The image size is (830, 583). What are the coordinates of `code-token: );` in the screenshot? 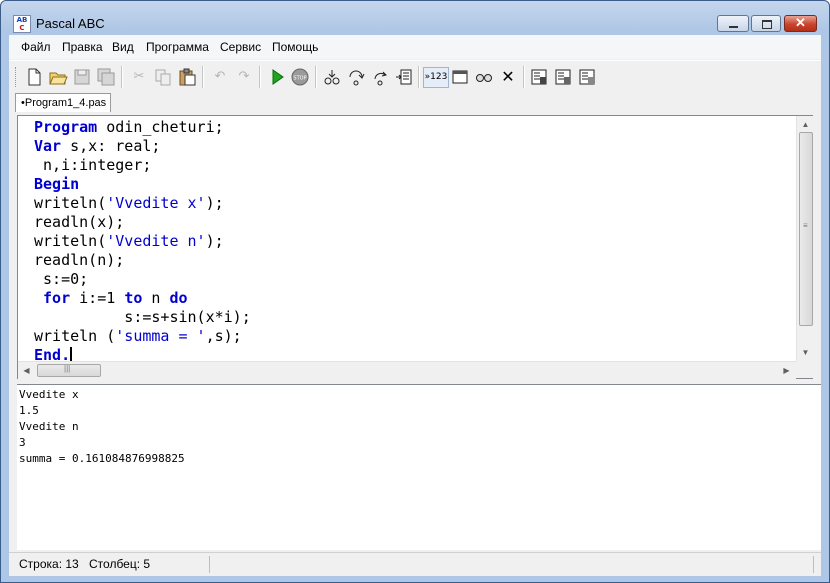 It's located at (214, 203).